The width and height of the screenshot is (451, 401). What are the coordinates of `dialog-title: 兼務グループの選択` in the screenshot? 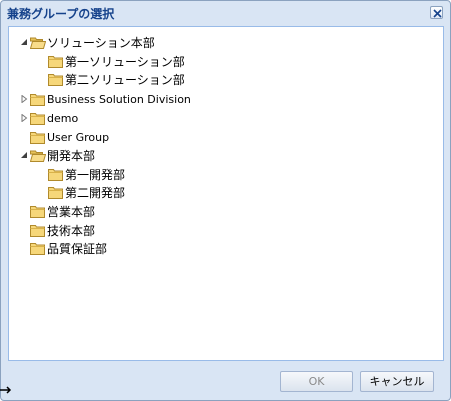 It's located at (61, 14).